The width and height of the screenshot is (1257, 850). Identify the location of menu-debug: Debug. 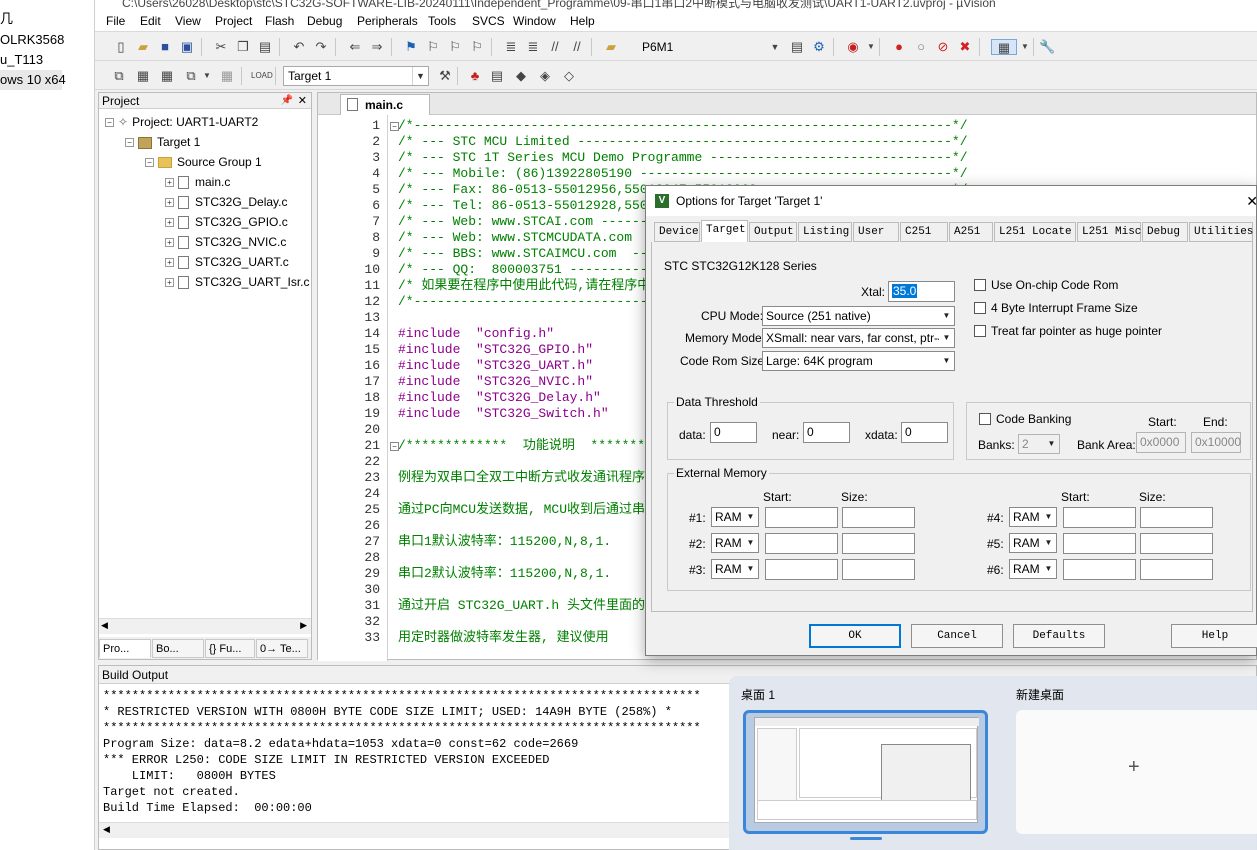
(324, 21).